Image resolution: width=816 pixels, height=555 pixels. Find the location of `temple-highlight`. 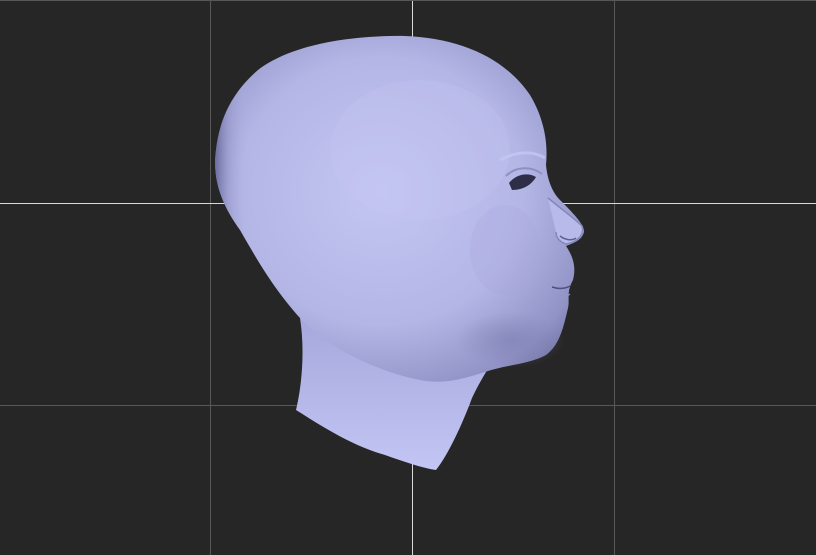

temple-highlight is located at coordinates (420, 150).